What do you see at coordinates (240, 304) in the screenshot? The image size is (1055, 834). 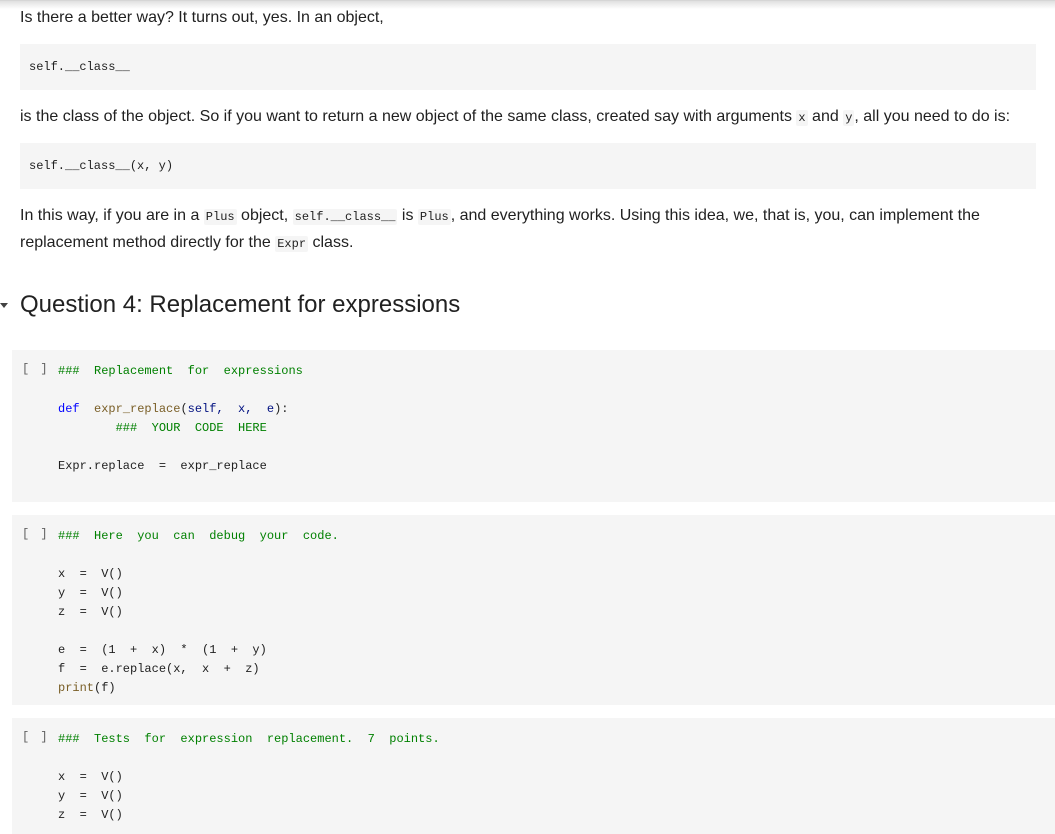 I see `section-title: Question 4: Replacement for expressions` at bounding box center [240, 304].